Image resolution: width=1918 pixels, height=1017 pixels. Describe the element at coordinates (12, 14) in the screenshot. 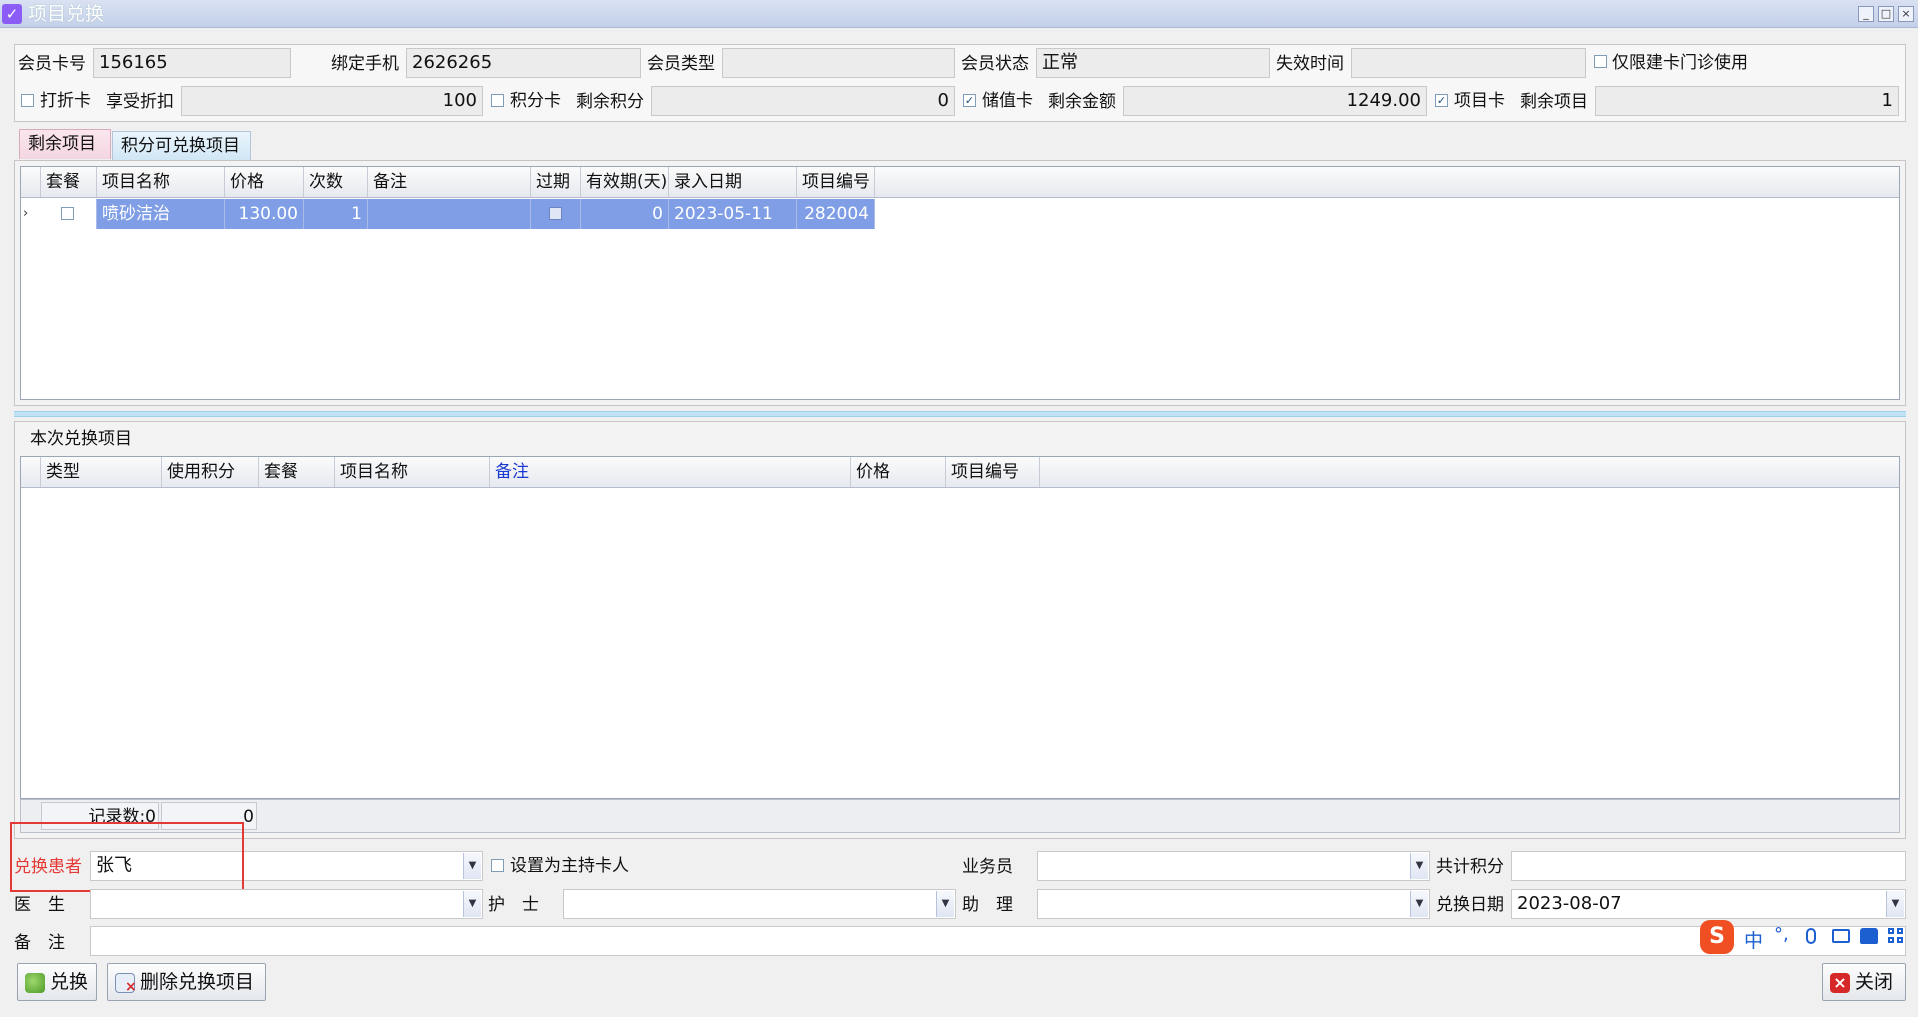

I see `app-check-icon: ✓` at that location.